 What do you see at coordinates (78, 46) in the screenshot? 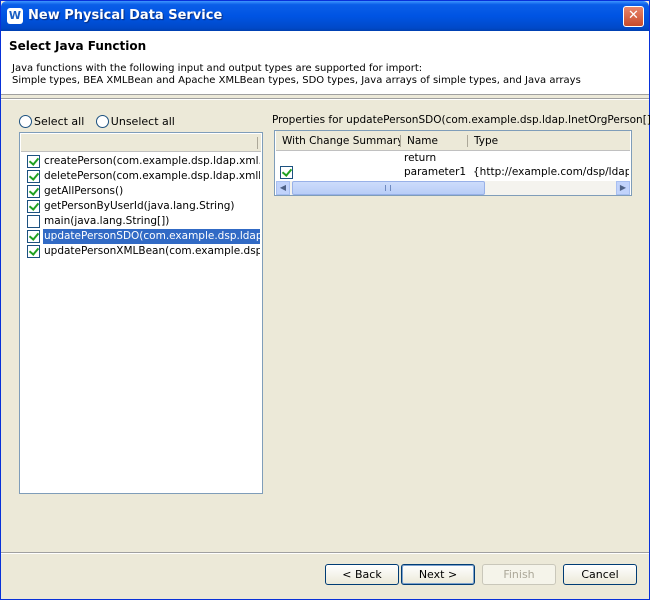
I see `page-title: Select Java Function` at bounding box center [78, 46].